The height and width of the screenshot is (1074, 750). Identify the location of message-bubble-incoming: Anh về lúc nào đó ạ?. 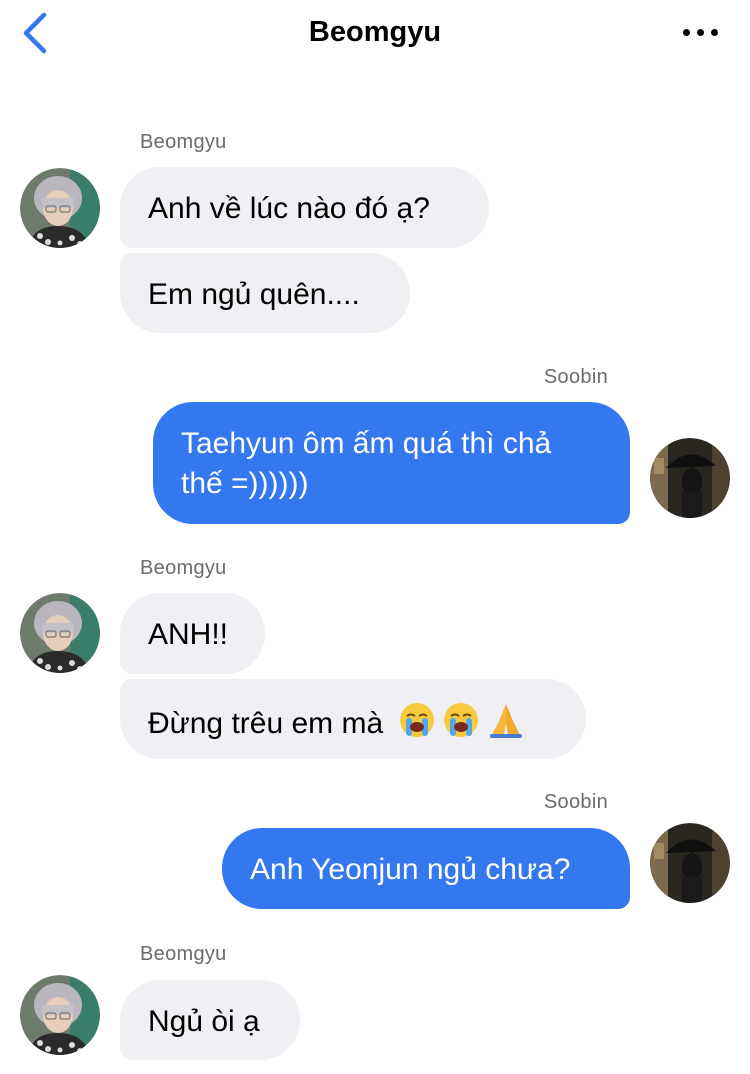
(304, 207).